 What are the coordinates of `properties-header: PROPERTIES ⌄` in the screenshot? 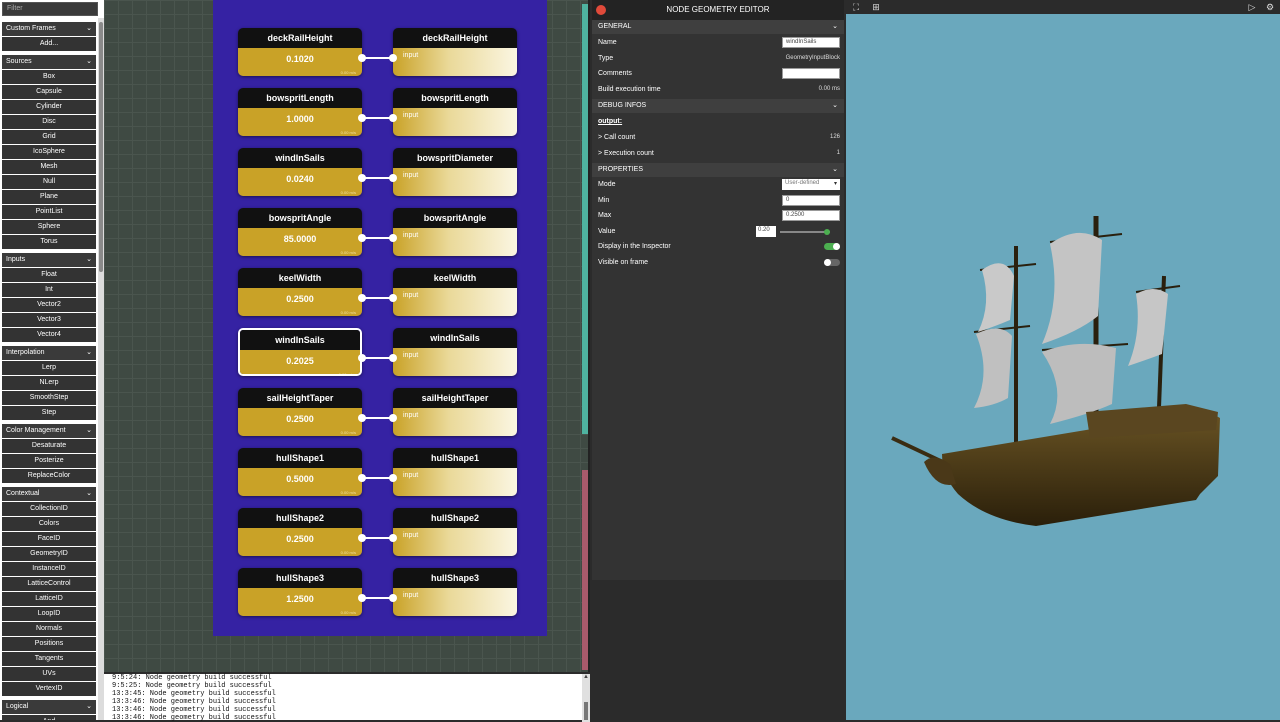 It's located at (718, 170).